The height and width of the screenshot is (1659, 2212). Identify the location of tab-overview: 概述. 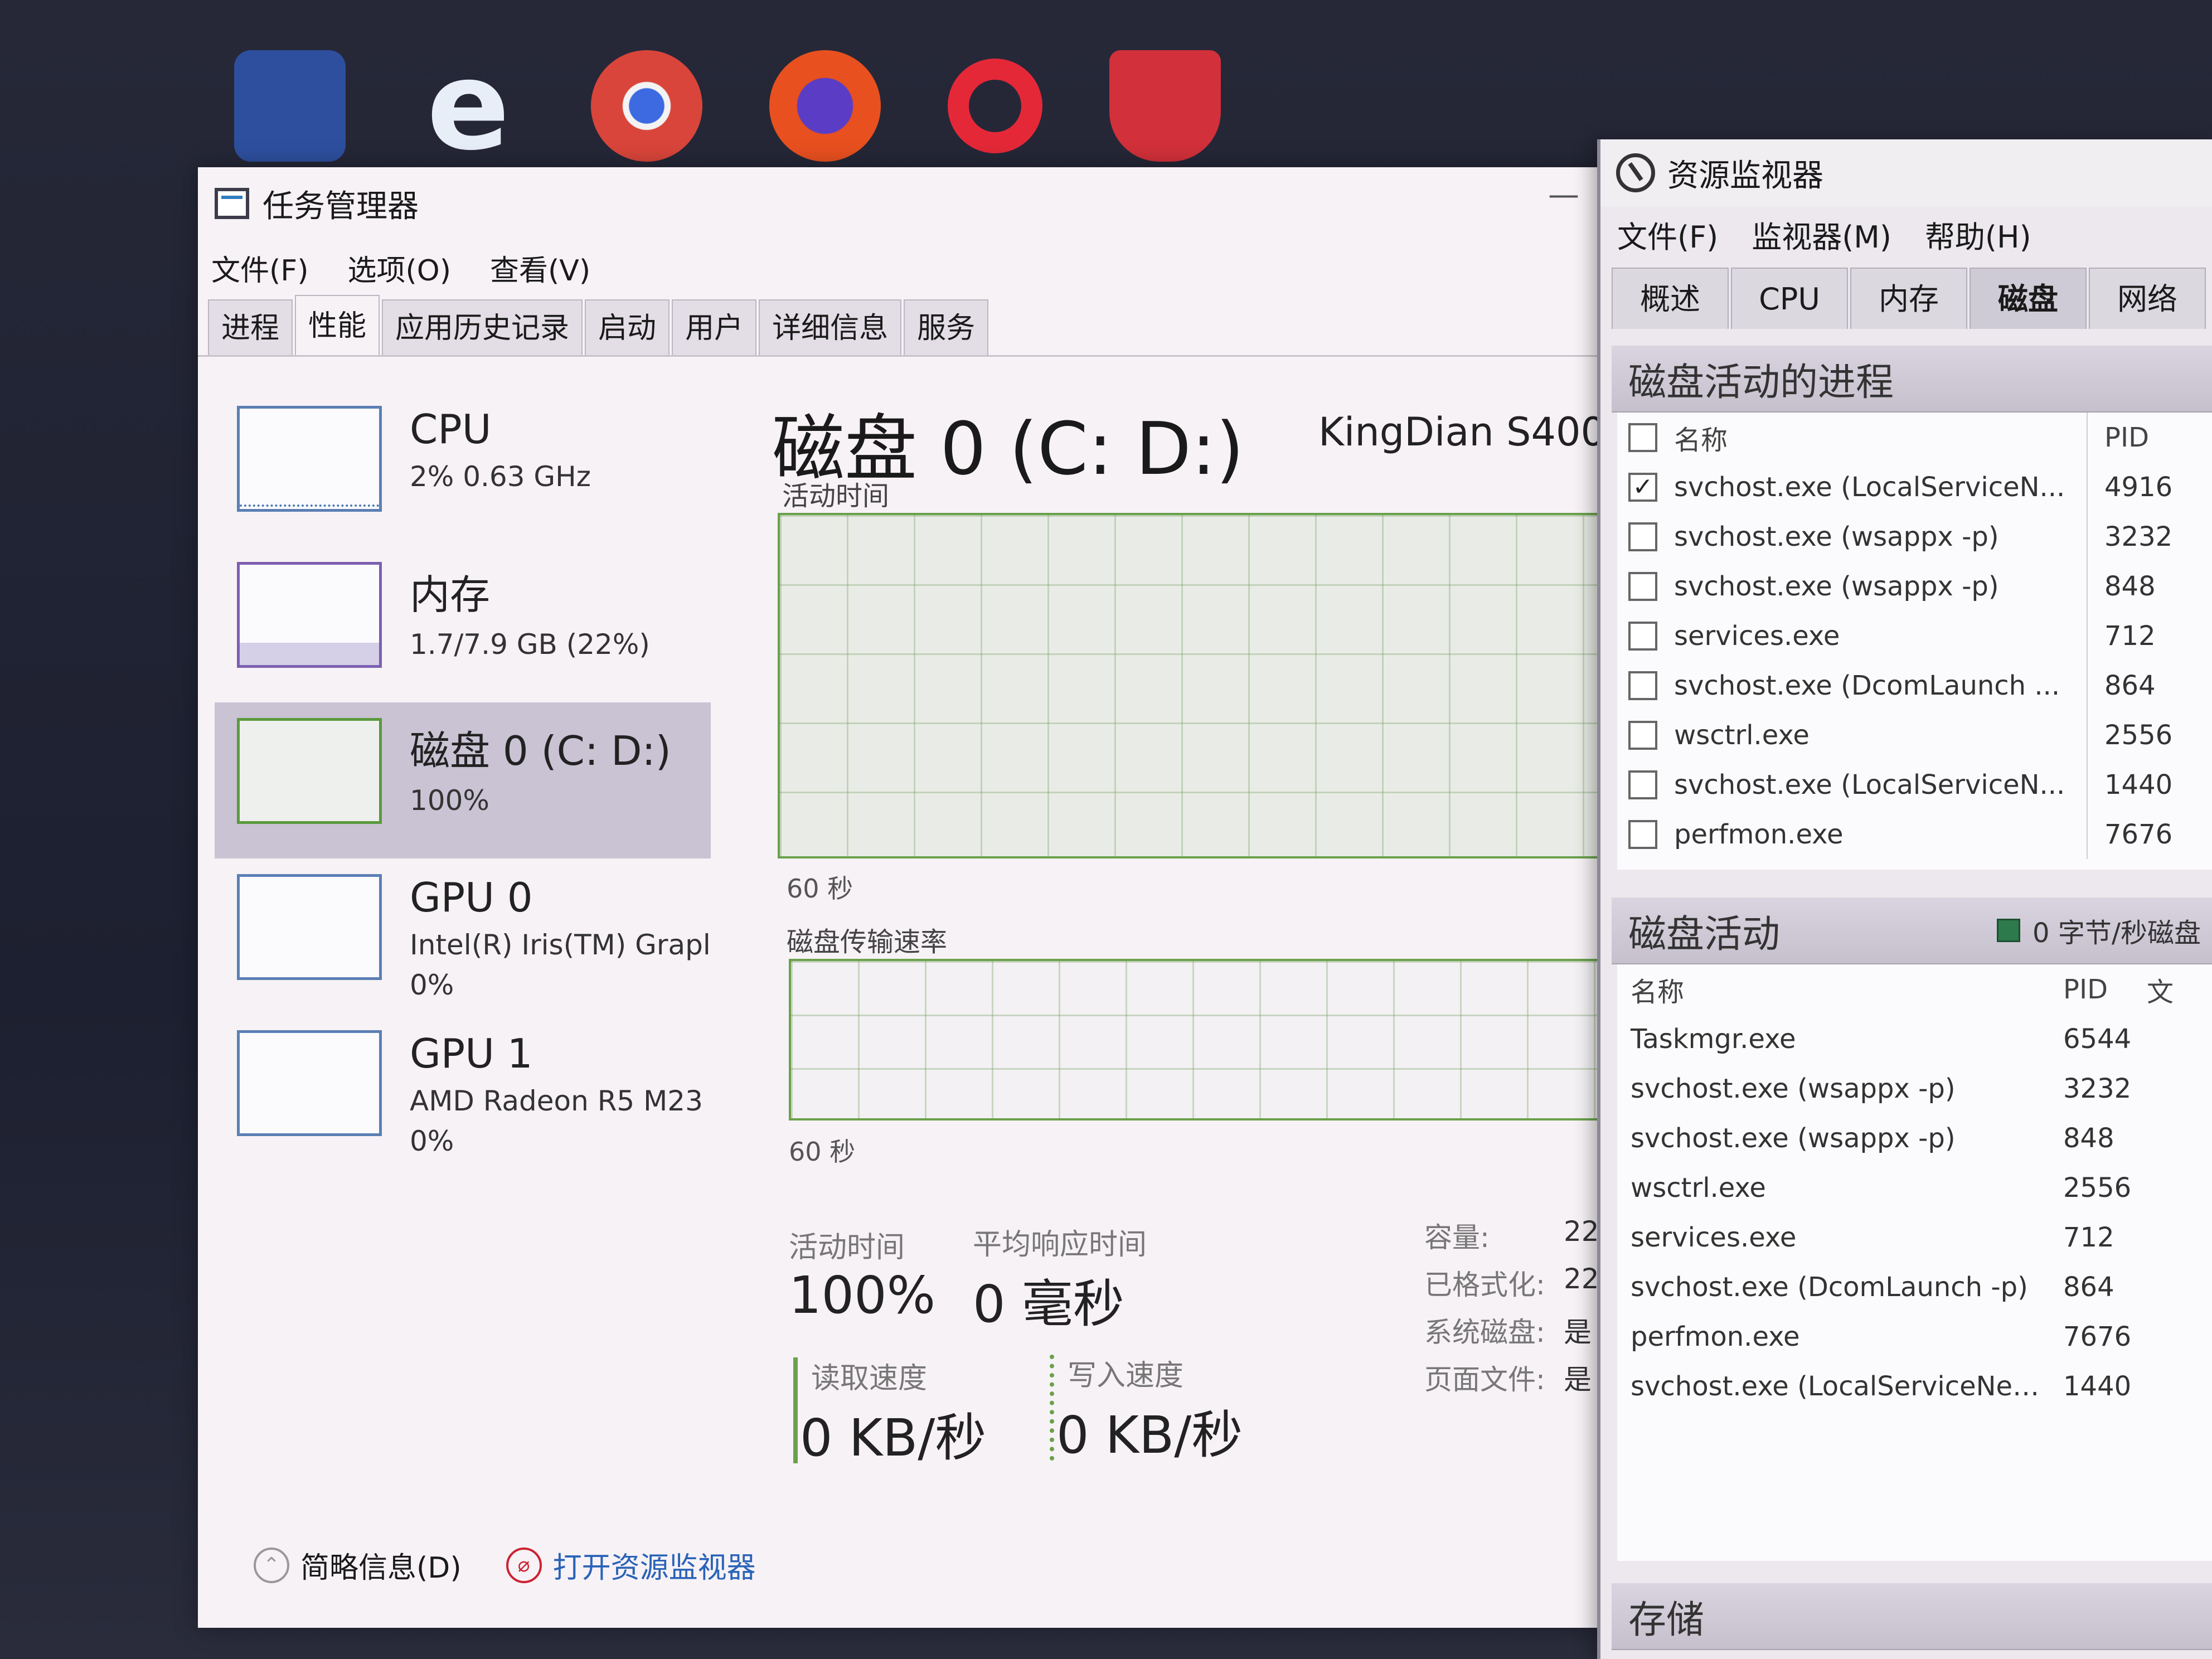
(1670, 298).